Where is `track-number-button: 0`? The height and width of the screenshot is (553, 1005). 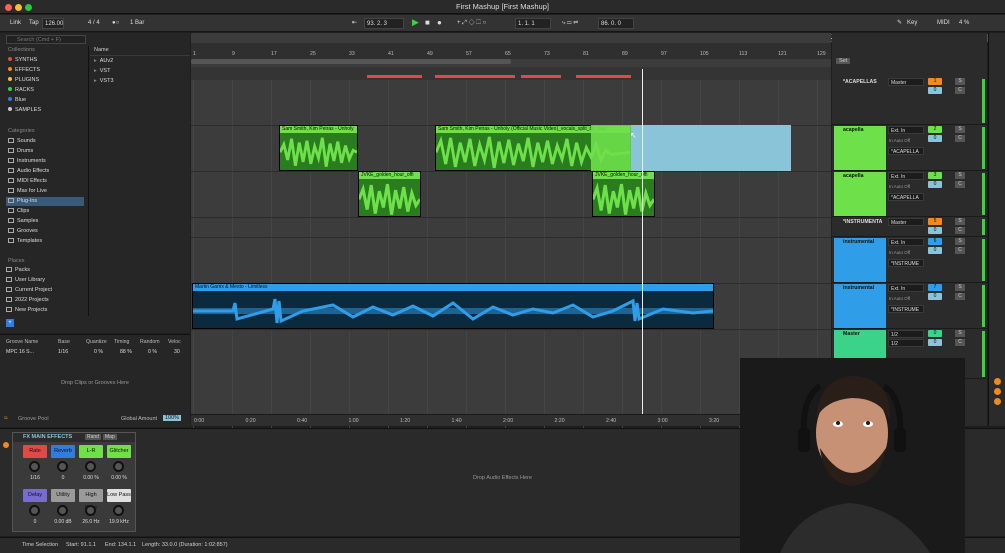
track-number-button: 0 is located at coordinates (935, 333).